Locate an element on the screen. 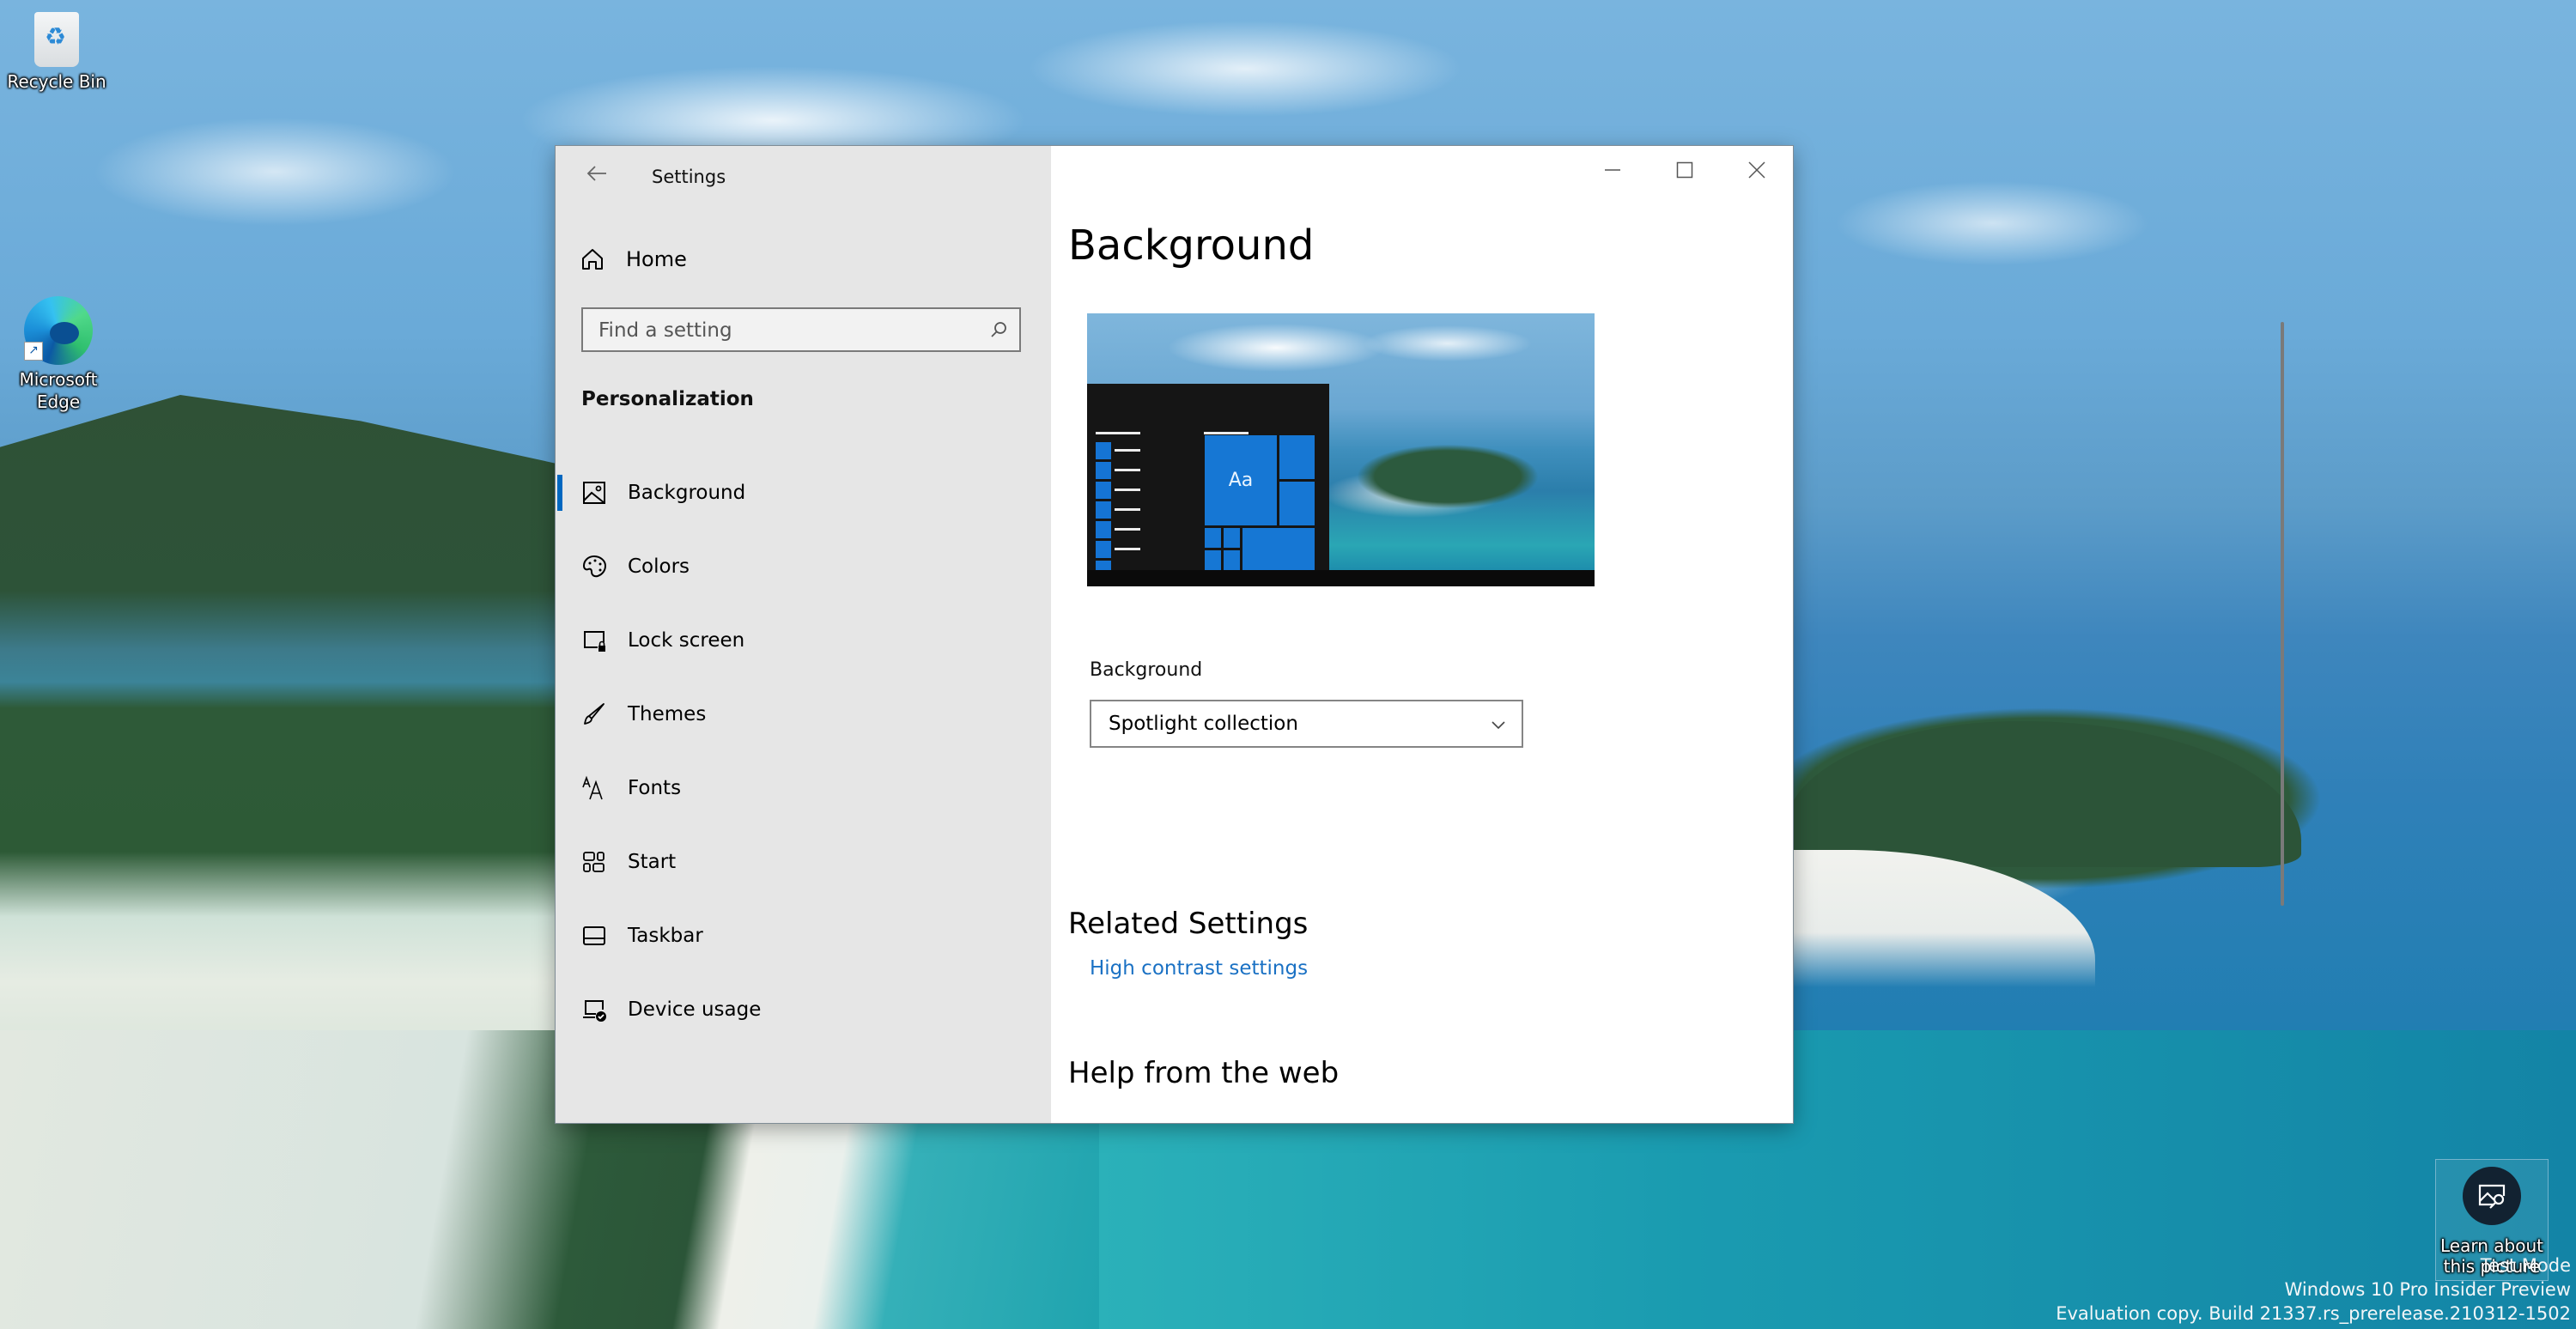 This screenshot has height=1329, width=2576. help-from-web-title: Help from the web is located at coordinates (1204, 1073).